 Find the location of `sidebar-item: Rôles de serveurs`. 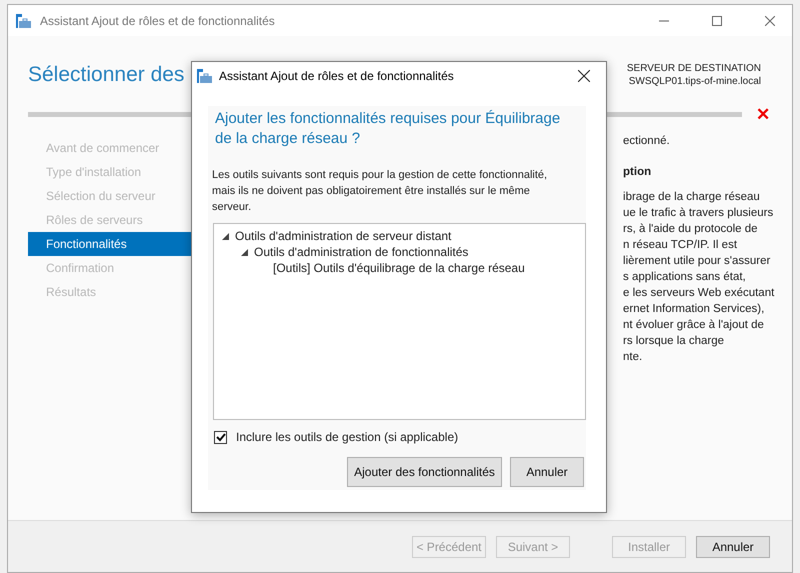

sidebar-item: Rôles de serveurs is located at coordinates (110, 220).